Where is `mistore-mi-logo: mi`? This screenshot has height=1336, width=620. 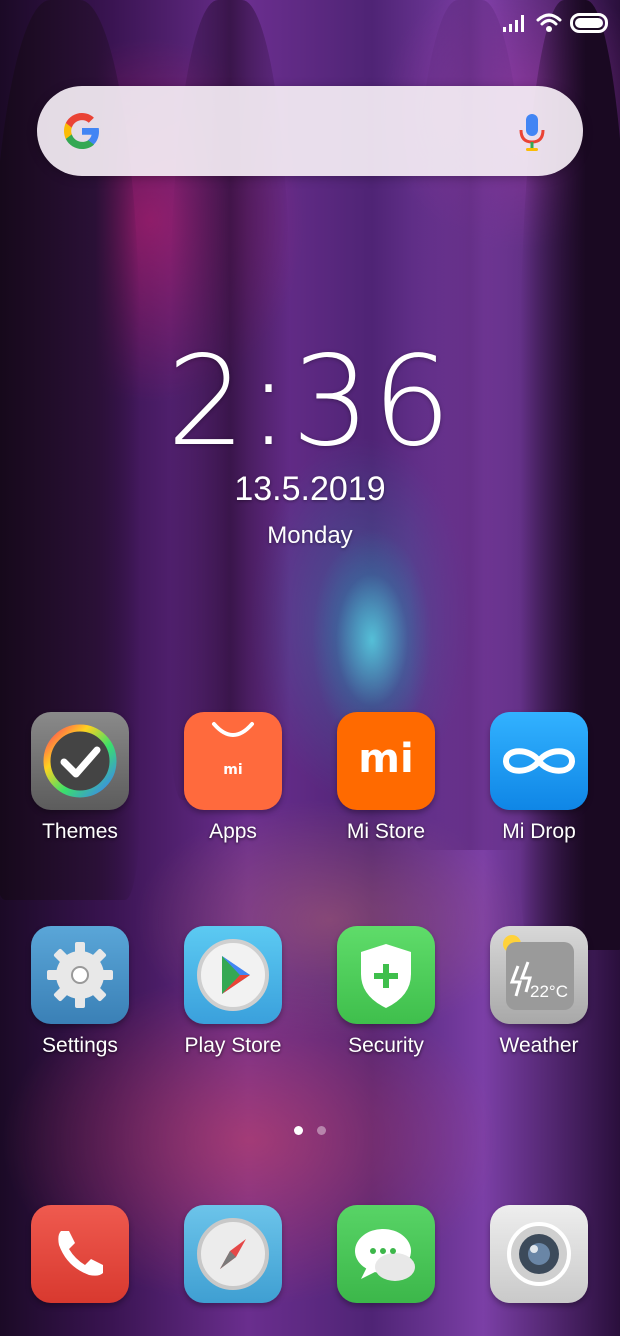
mistore-mi-logo: mi is located at coordinates (386, 759).